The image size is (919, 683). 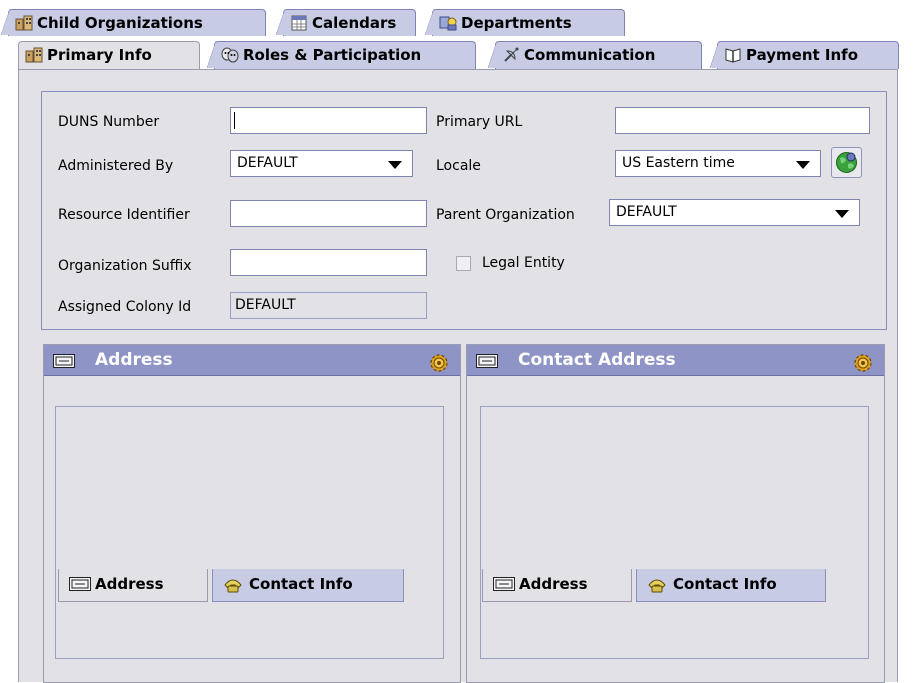 I want to click on tab-roles-participation: Roles & Participation, so click(x=341, y=55).